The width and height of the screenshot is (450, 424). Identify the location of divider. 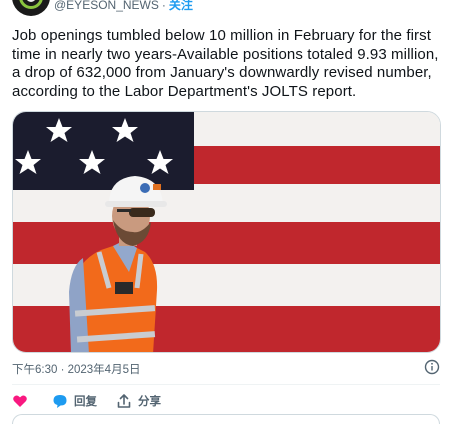
(226, 384).